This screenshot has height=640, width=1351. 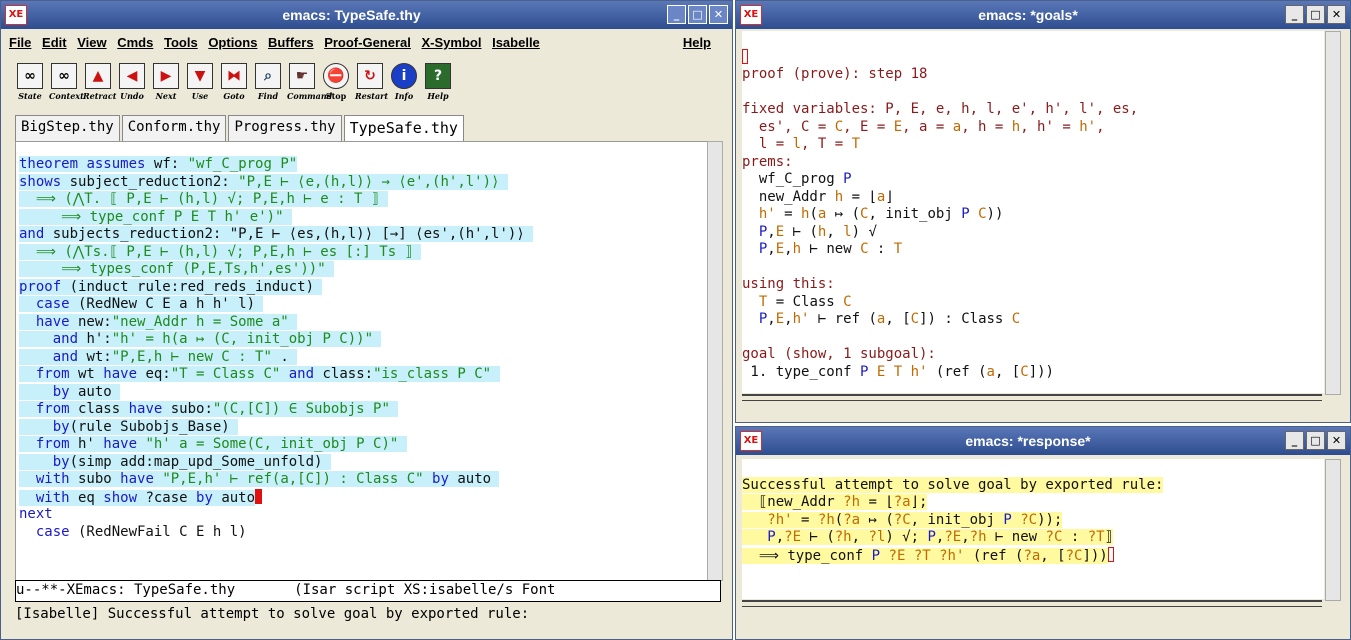 What do you see at coordinates (54, 42) in the screenshot?
I see `menu-edit: Edit` at bounding box center [54, 42].